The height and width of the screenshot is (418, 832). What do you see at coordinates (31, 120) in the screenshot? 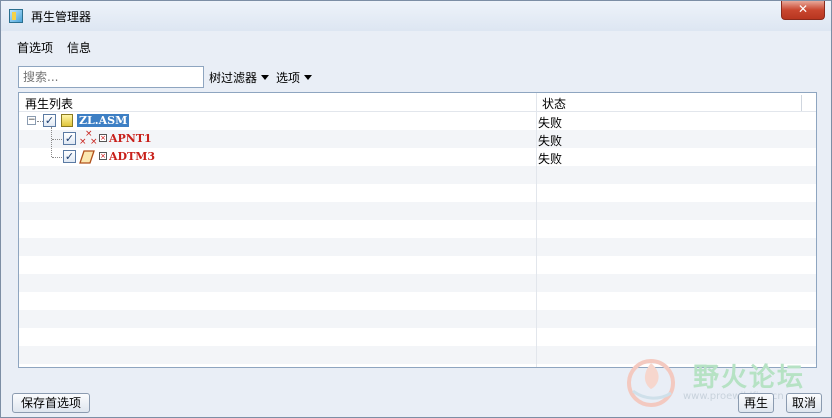
I see `collapse-icon: −` at bounding box center [31, 120].